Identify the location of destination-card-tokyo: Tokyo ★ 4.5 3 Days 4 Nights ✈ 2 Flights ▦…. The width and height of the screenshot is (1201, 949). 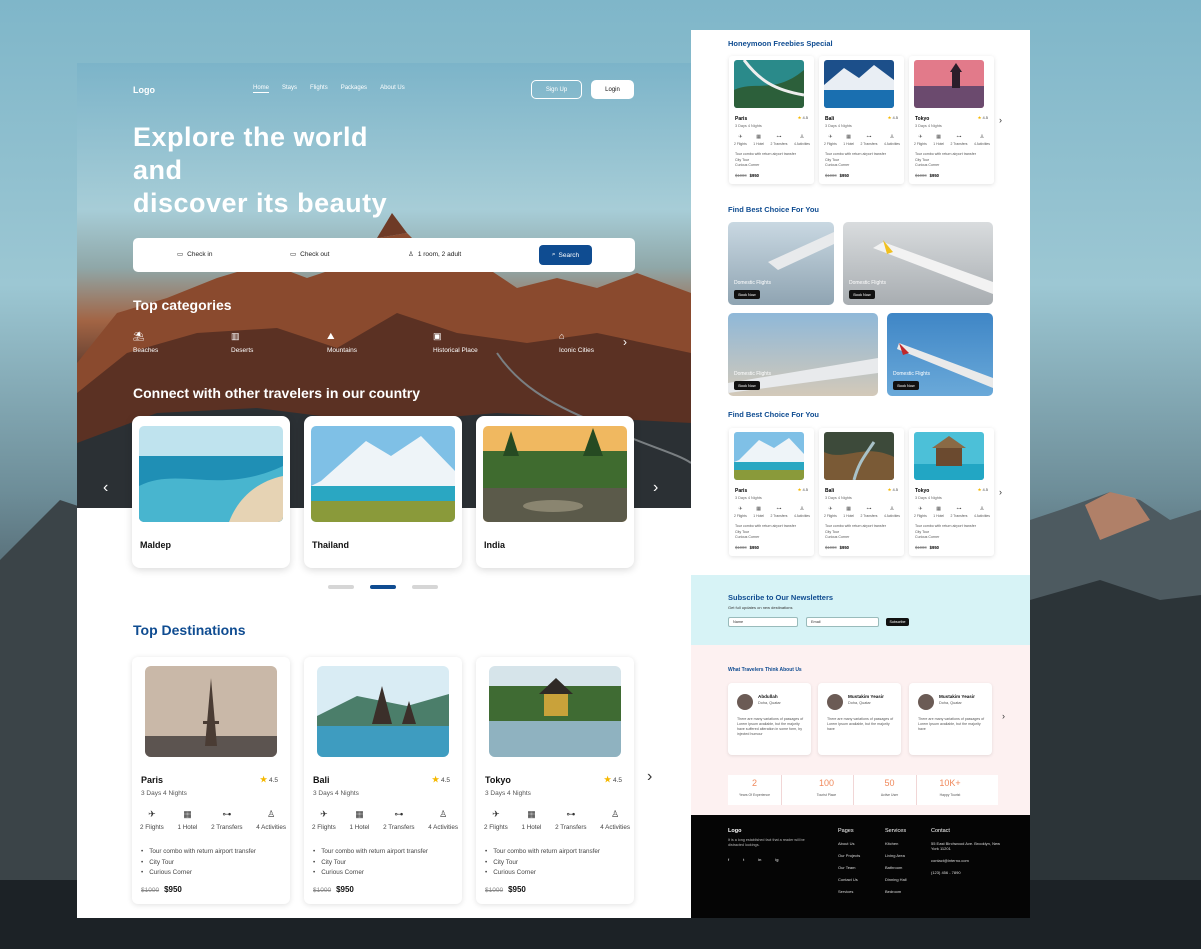
(555, 780).